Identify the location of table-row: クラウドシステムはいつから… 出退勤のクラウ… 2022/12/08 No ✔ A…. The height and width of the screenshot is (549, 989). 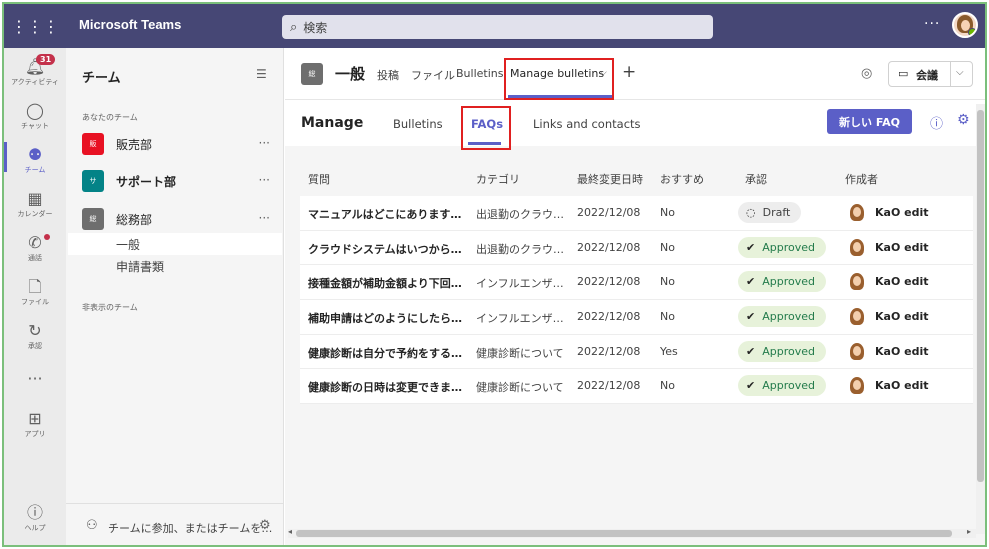
(636, 248).